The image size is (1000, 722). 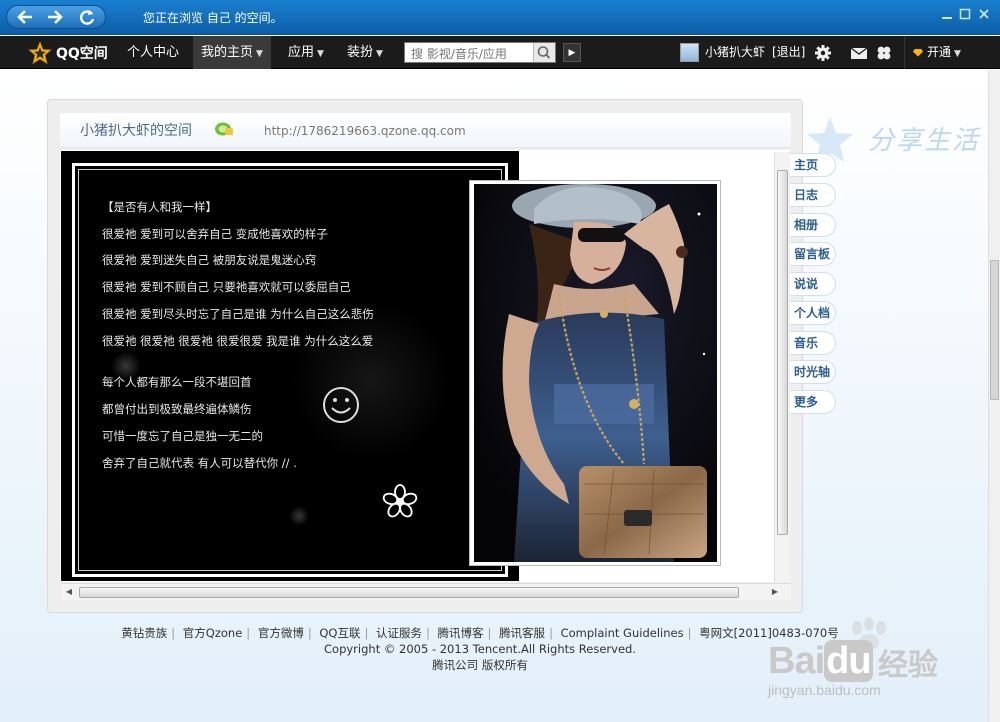 What do you see at coordinates (213, 18) in the screenshot?
I see `status-text: 您正在浏览 自己 的空间。` at bounding box center [213, 18].